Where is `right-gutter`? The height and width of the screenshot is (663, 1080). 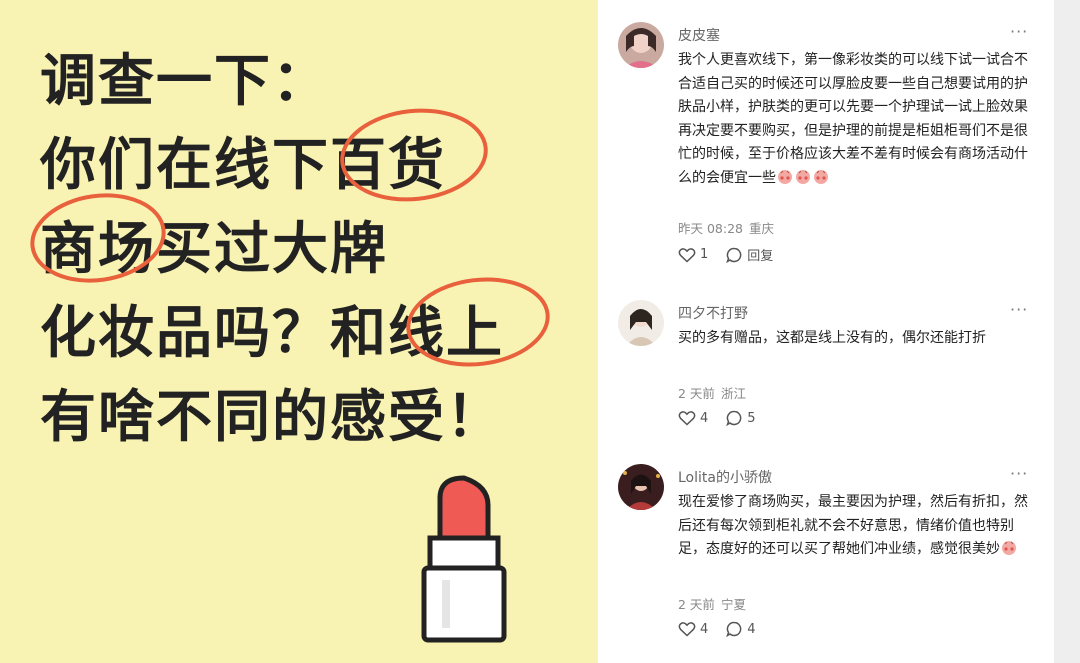
right-gutter is located at coordinates (1067, 331).